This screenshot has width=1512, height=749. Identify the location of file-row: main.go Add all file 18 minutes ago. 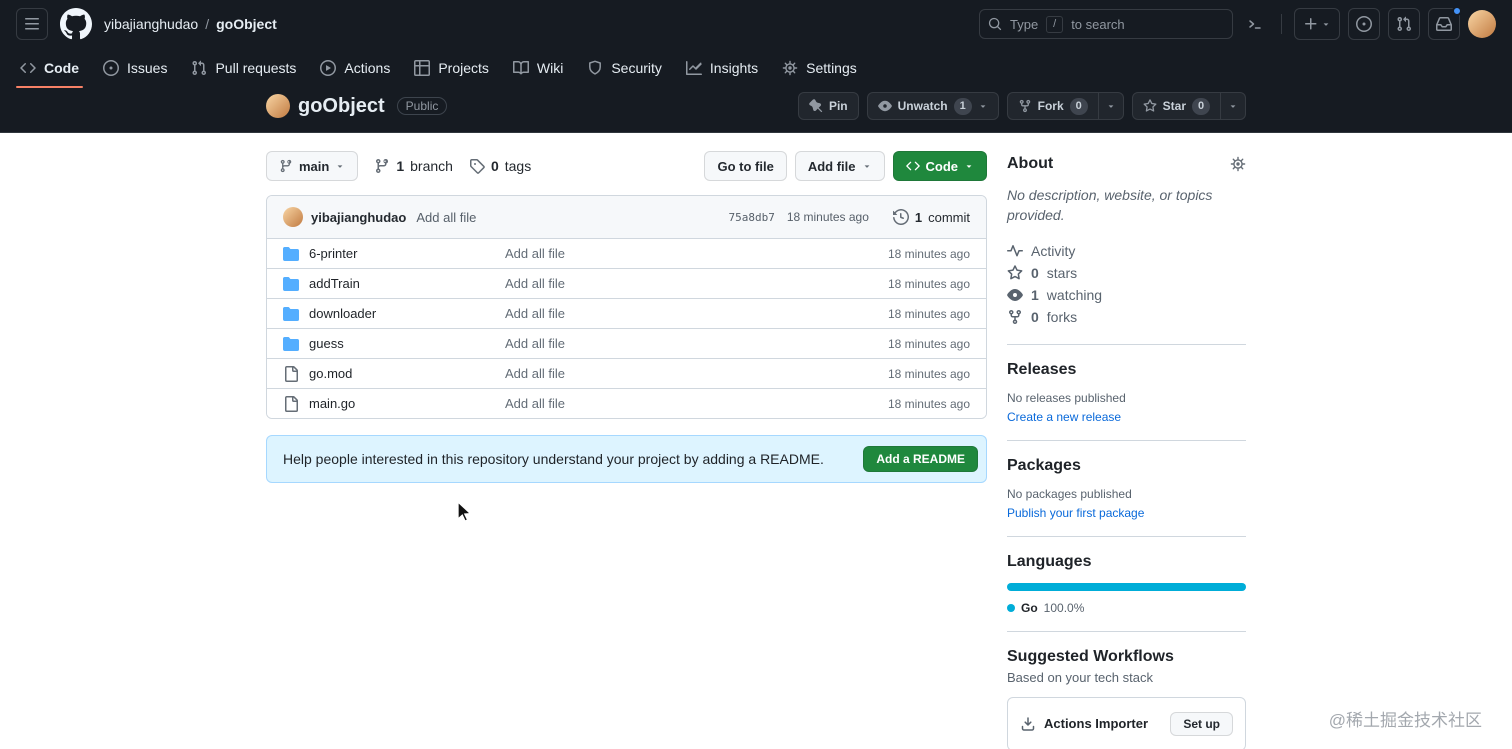
(626, 403).